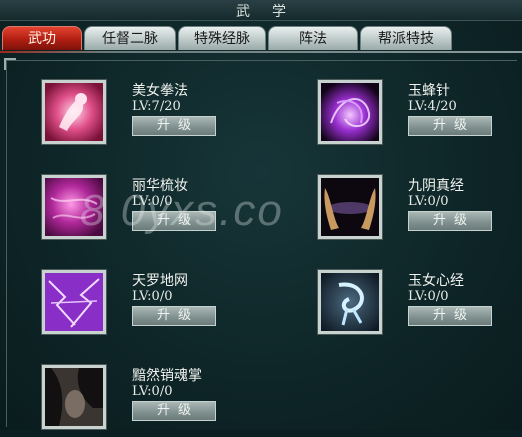  I want to click on skill-slot: 天罗地网 LV:0/0 升级, so click(141, 305).